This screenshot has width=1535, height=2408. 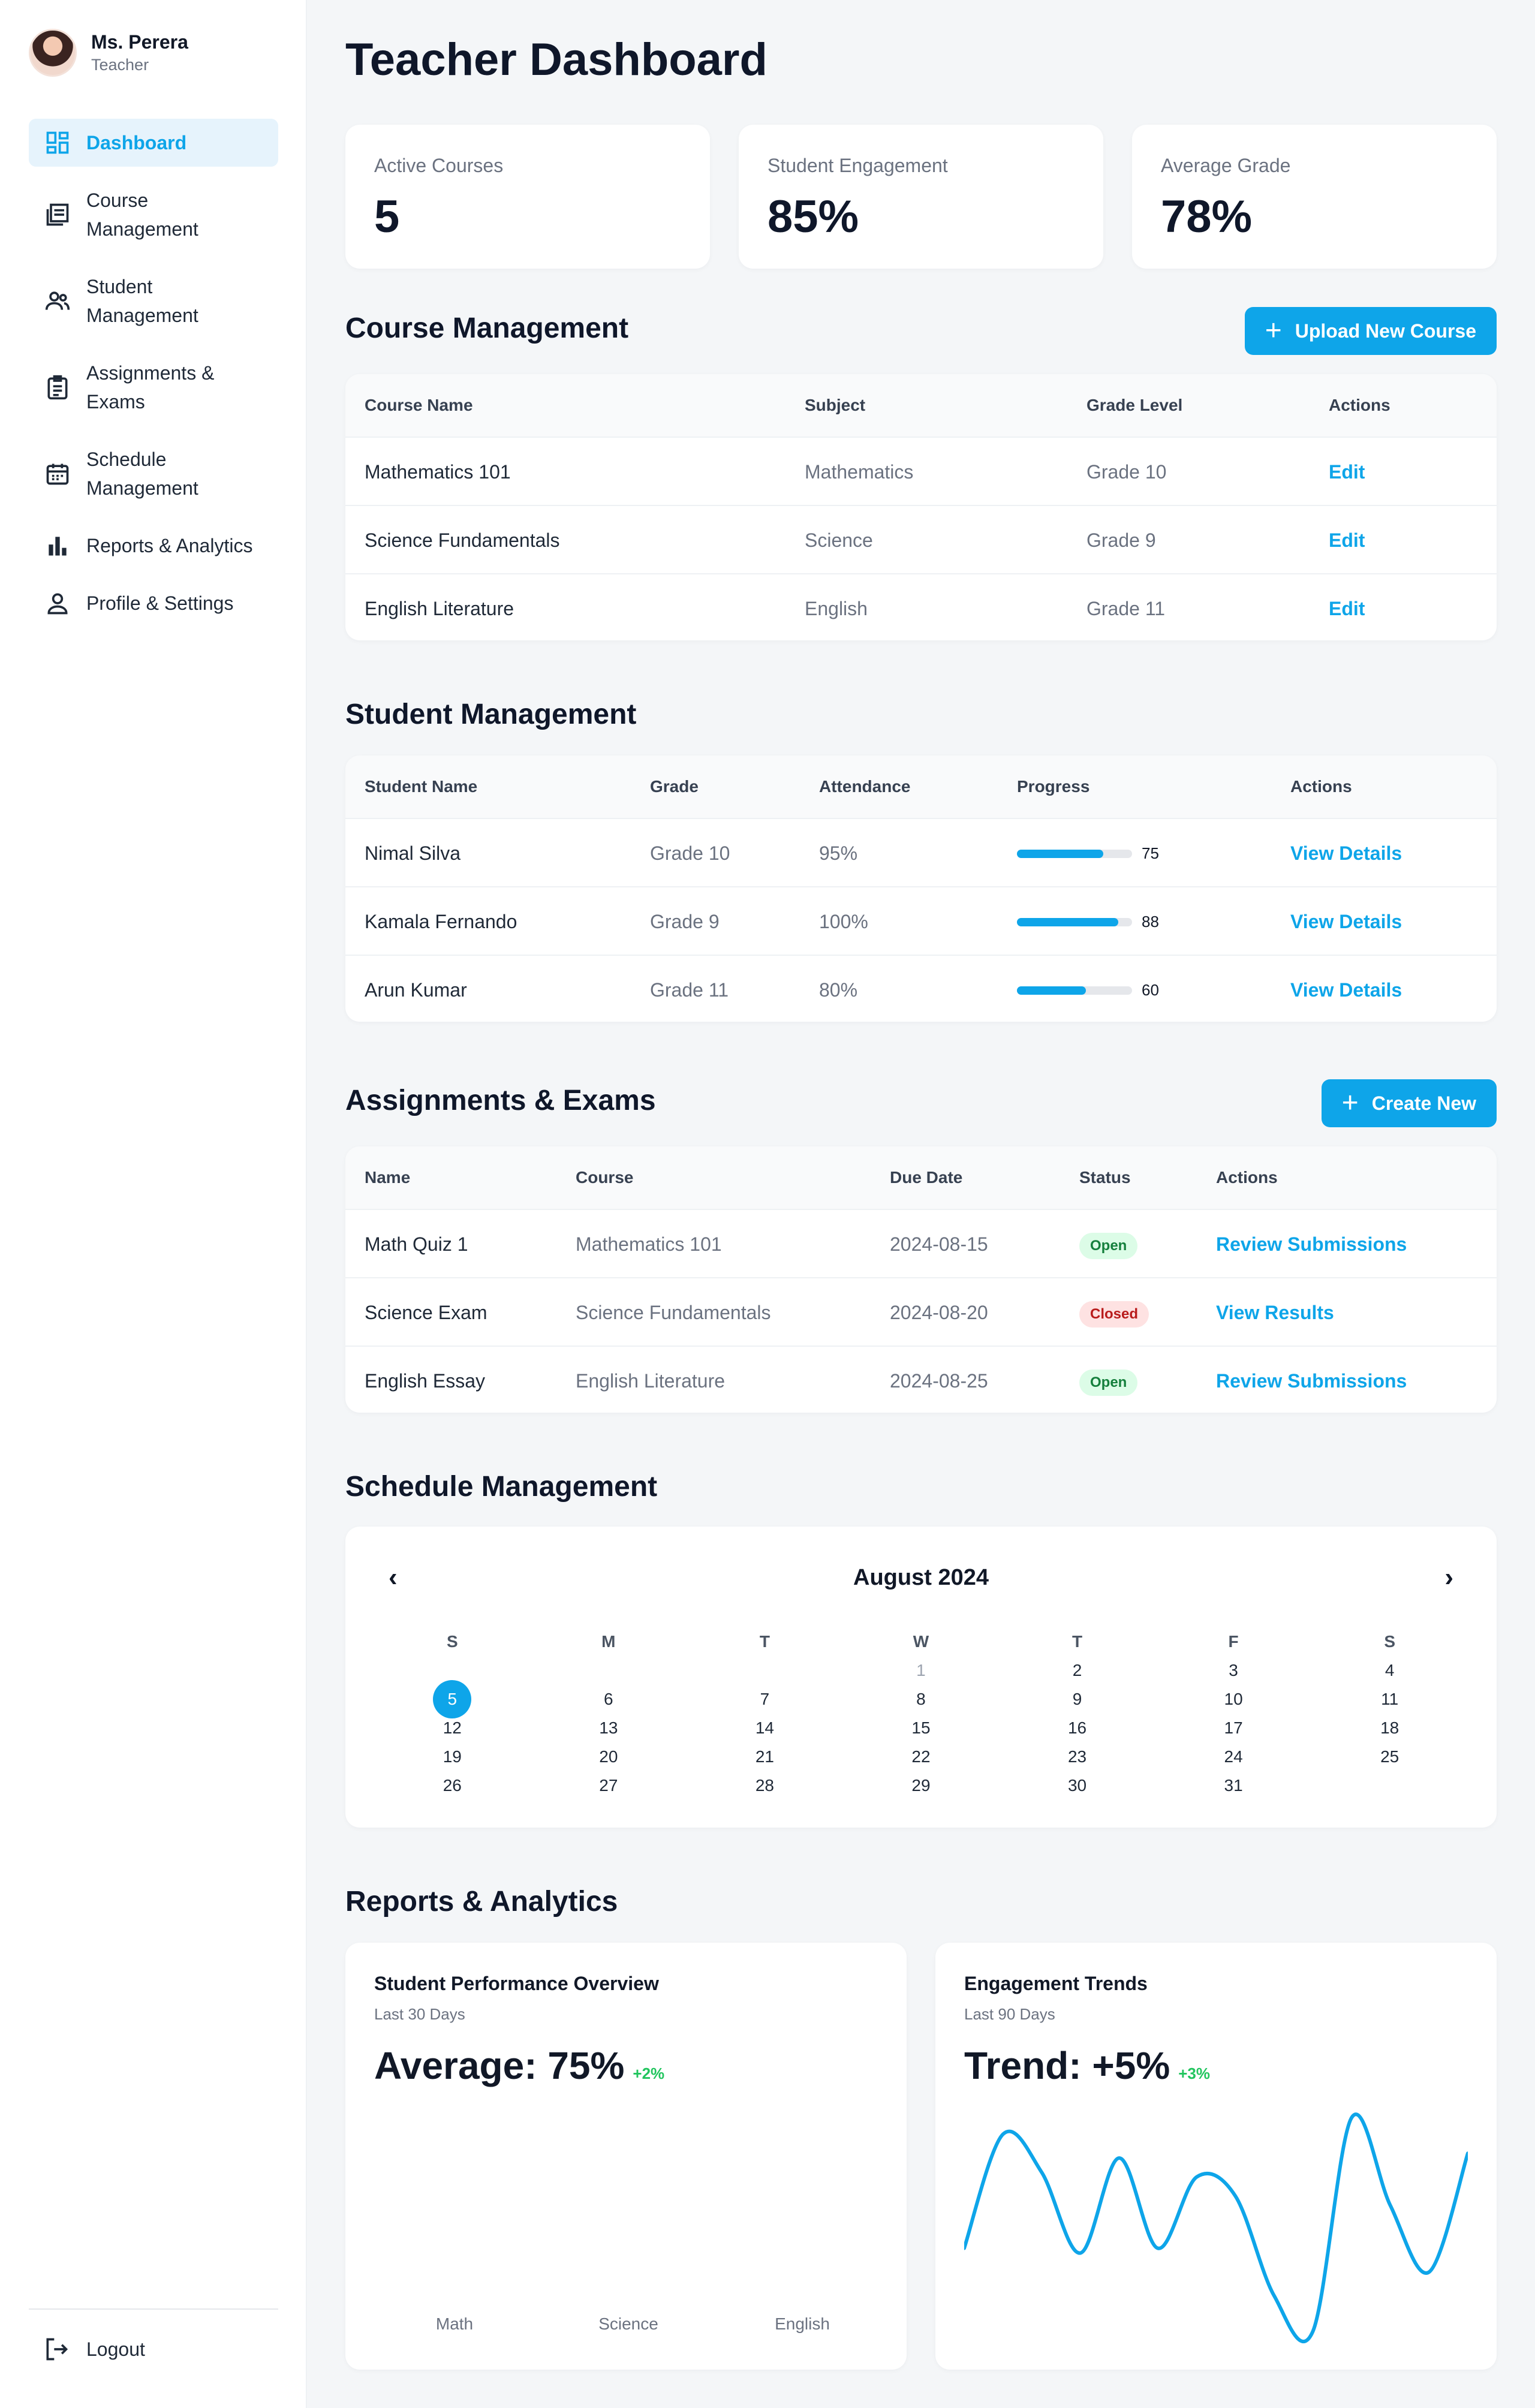 What do you see at coordinates (452, 1699) in the screenshot?
I see `calendar-day: 5` at bounding box center [452, 1699].